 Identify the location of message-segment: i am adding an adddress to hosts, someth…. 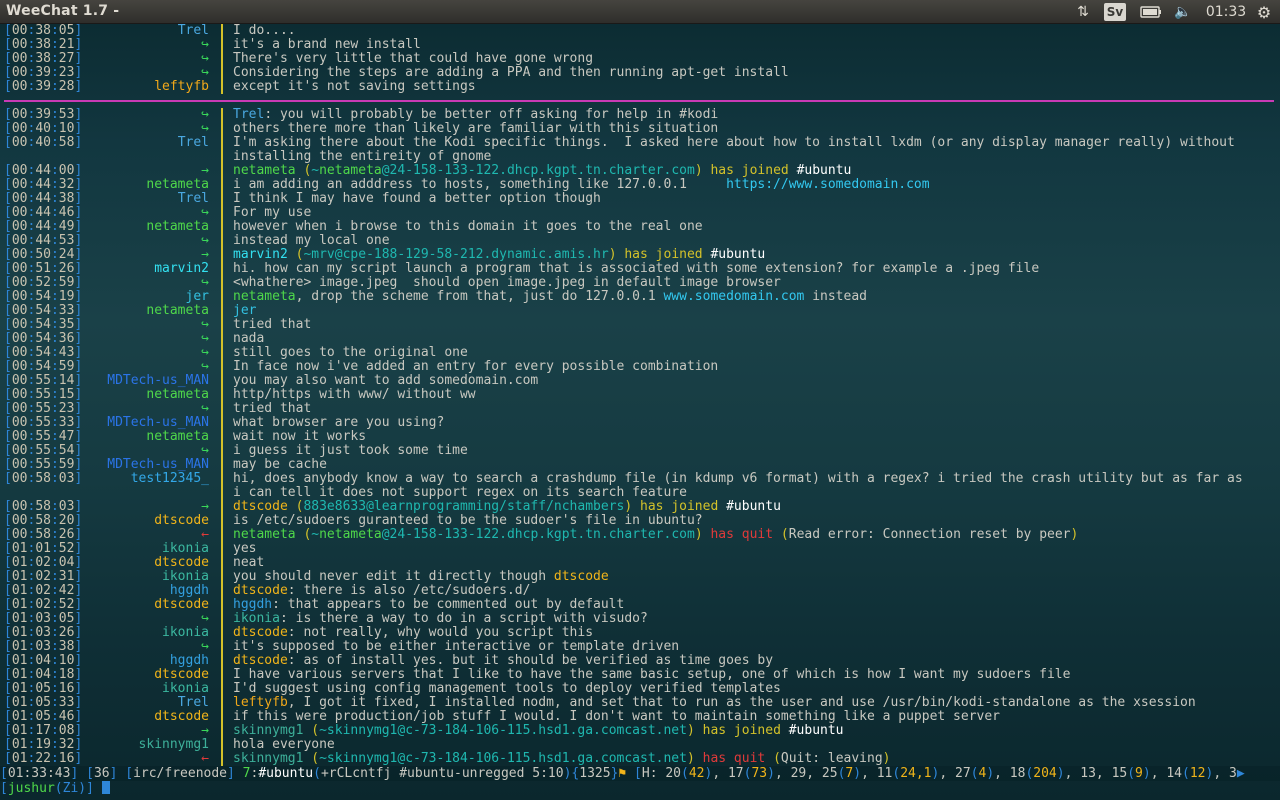
(480, 184).